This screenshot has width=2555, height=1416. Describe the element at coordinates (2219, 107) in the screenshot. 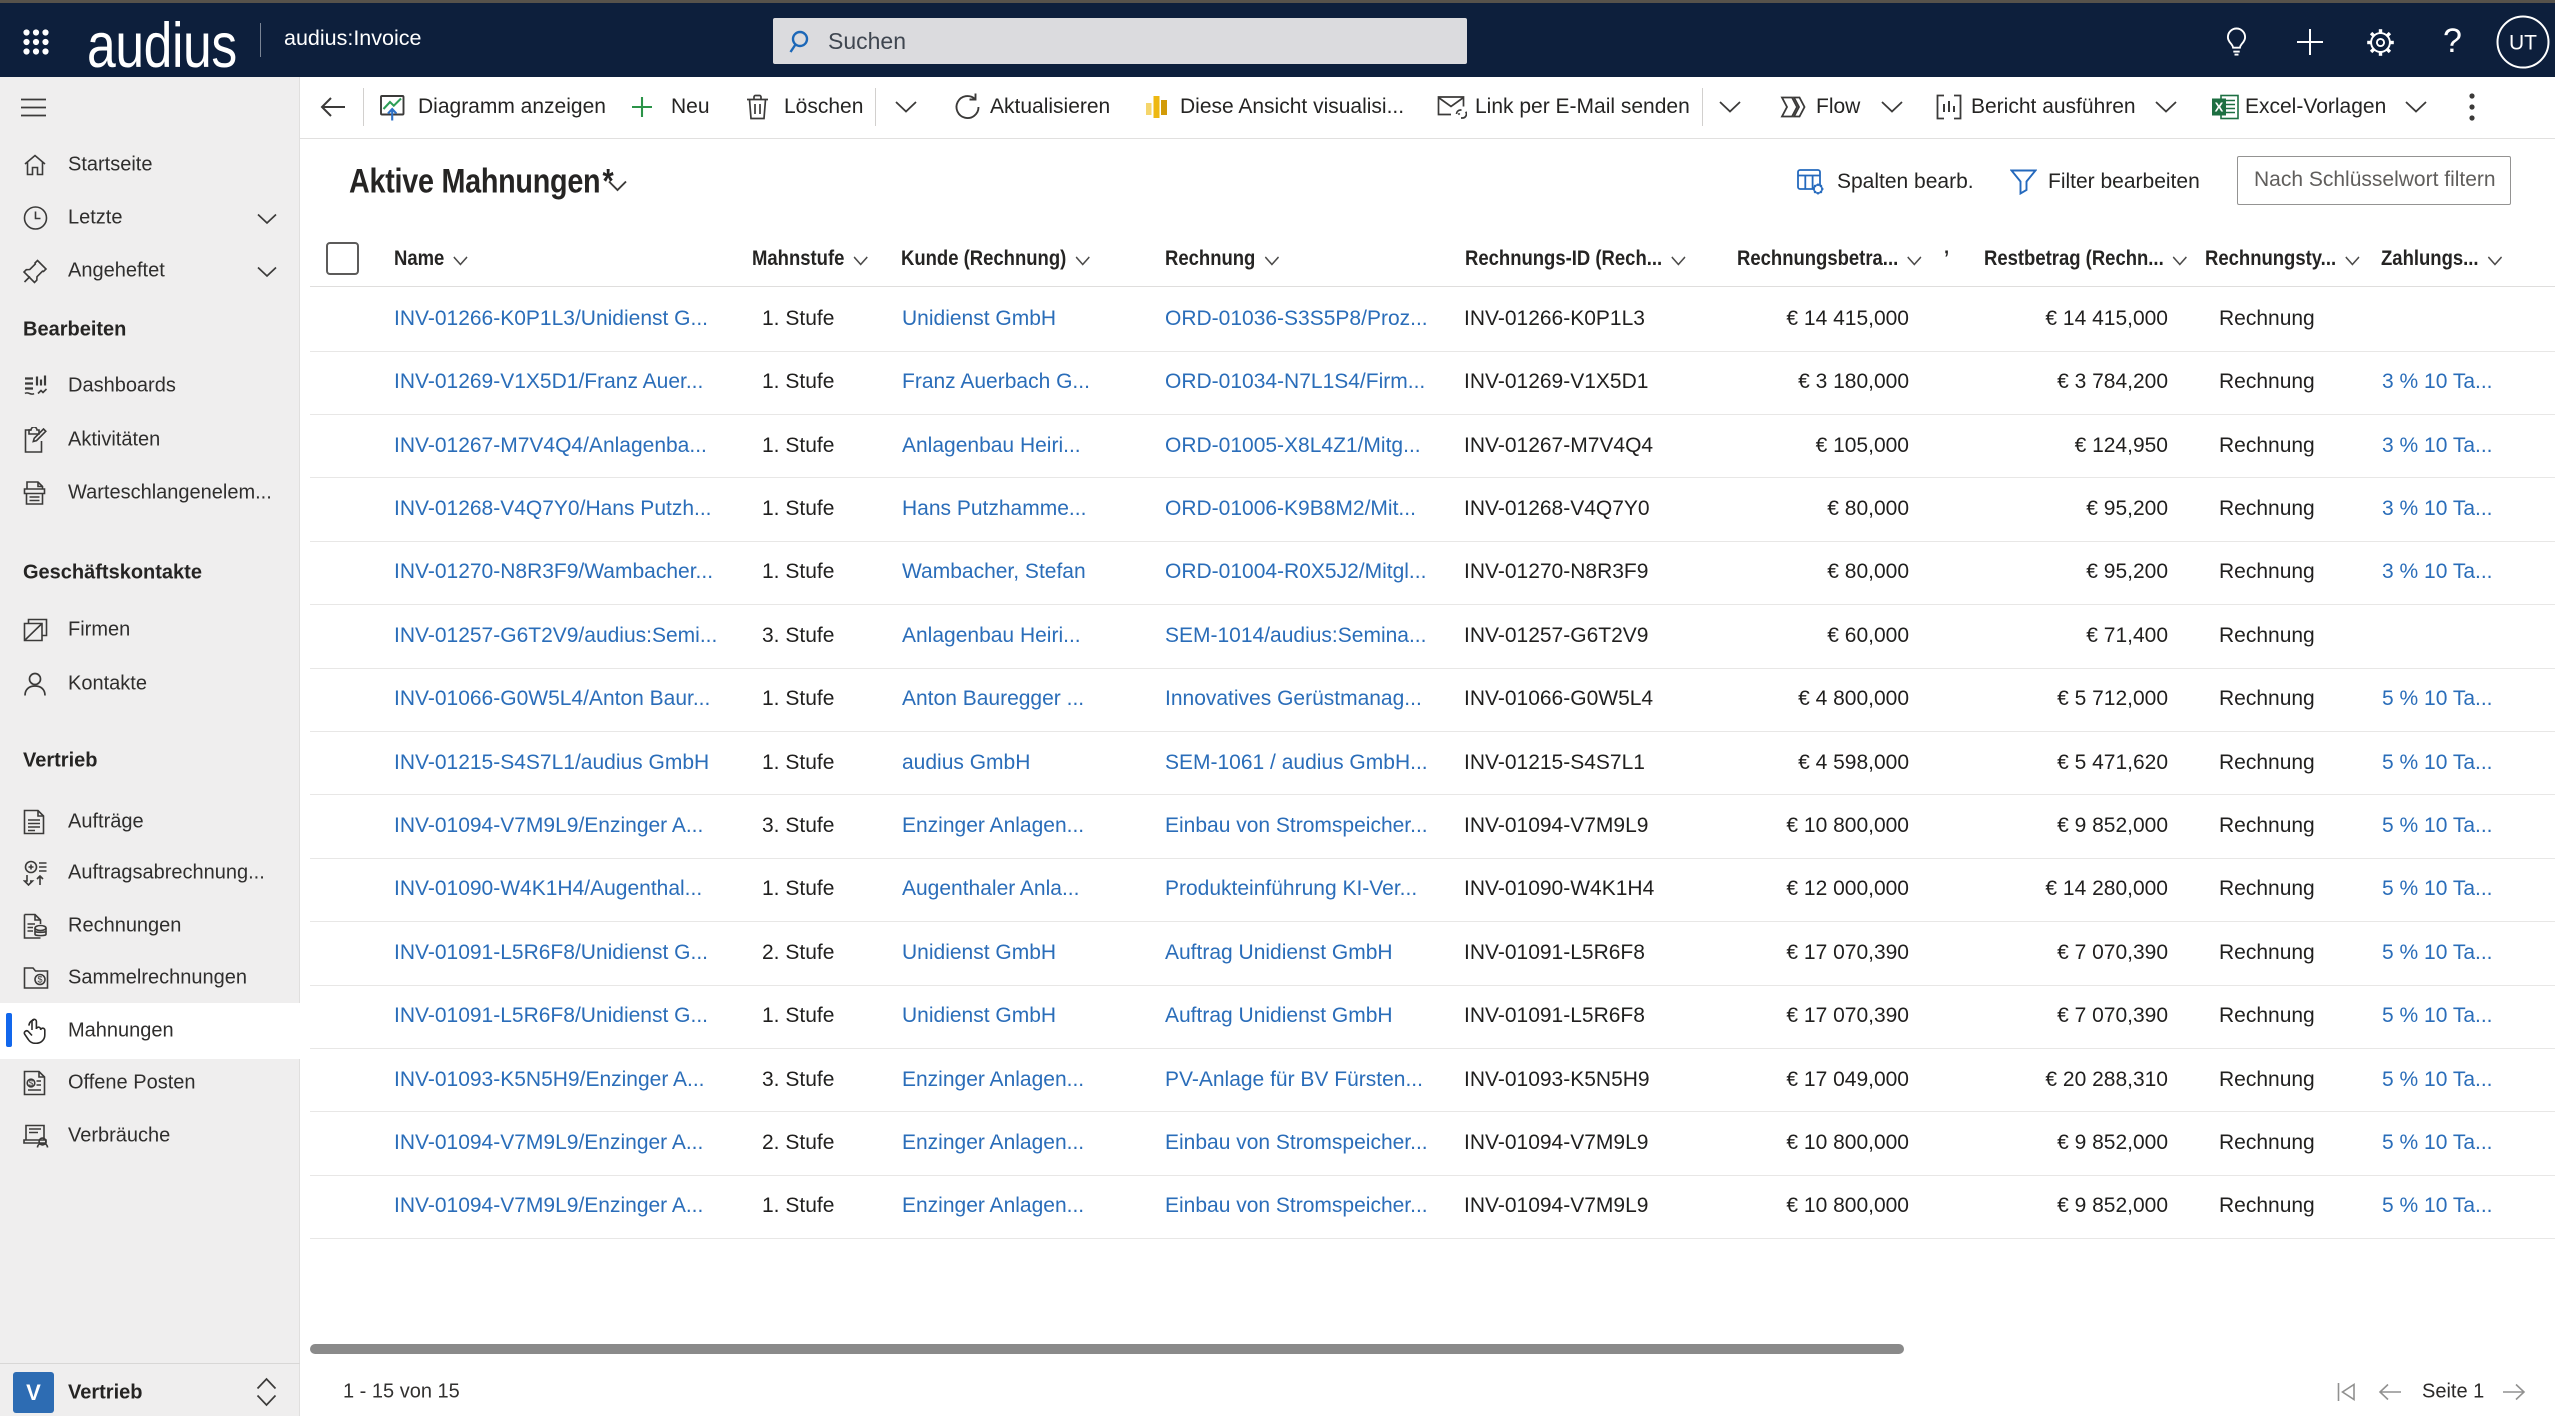

I see `svg-text: X` at that location.